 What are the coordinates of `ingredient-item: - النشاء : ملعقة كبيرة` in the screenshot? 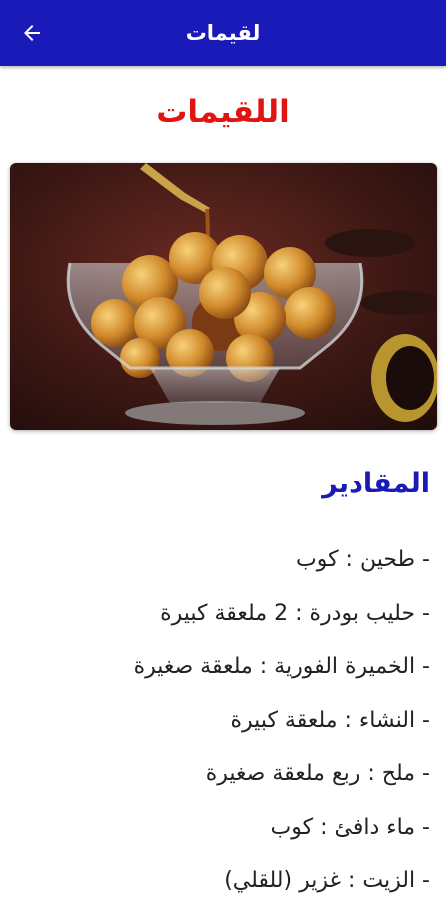 It's located at (330, 720).